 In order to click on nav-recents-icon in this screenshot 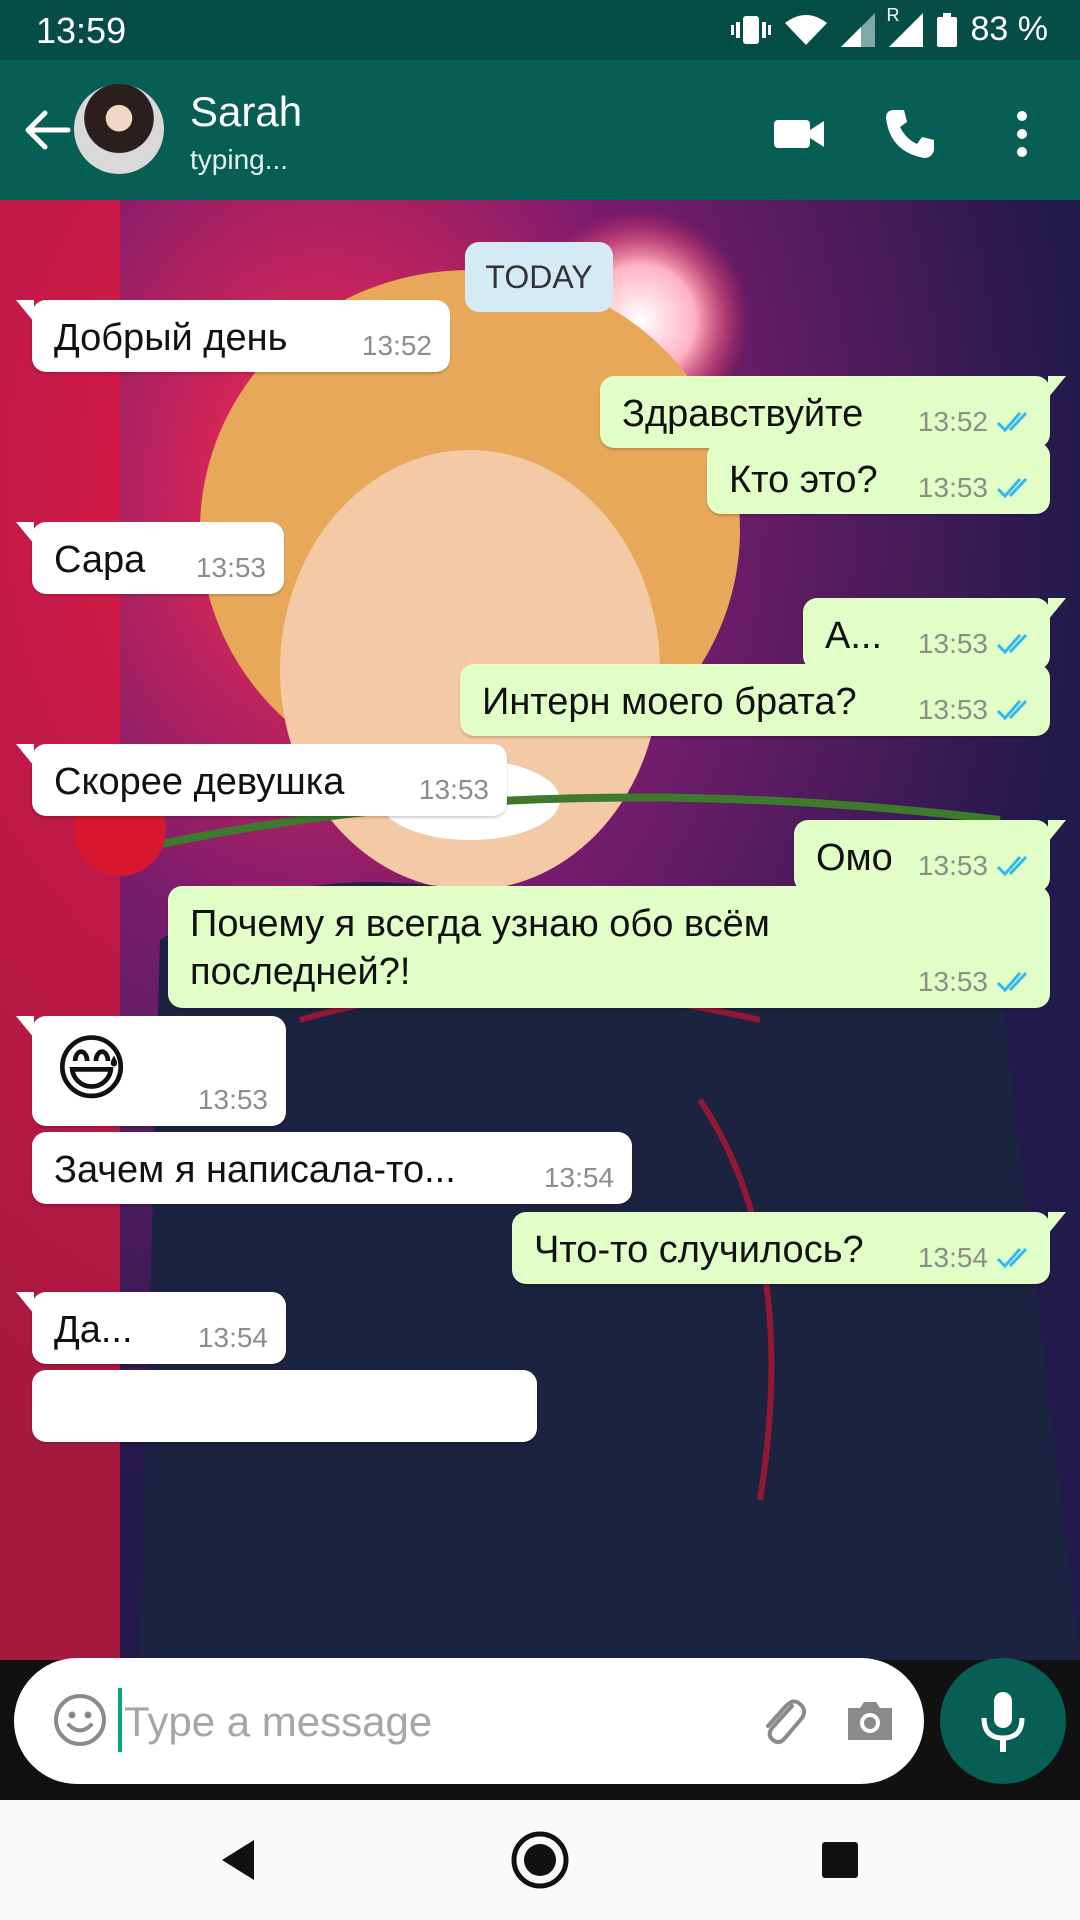, I will do `click(840, 1860)`.